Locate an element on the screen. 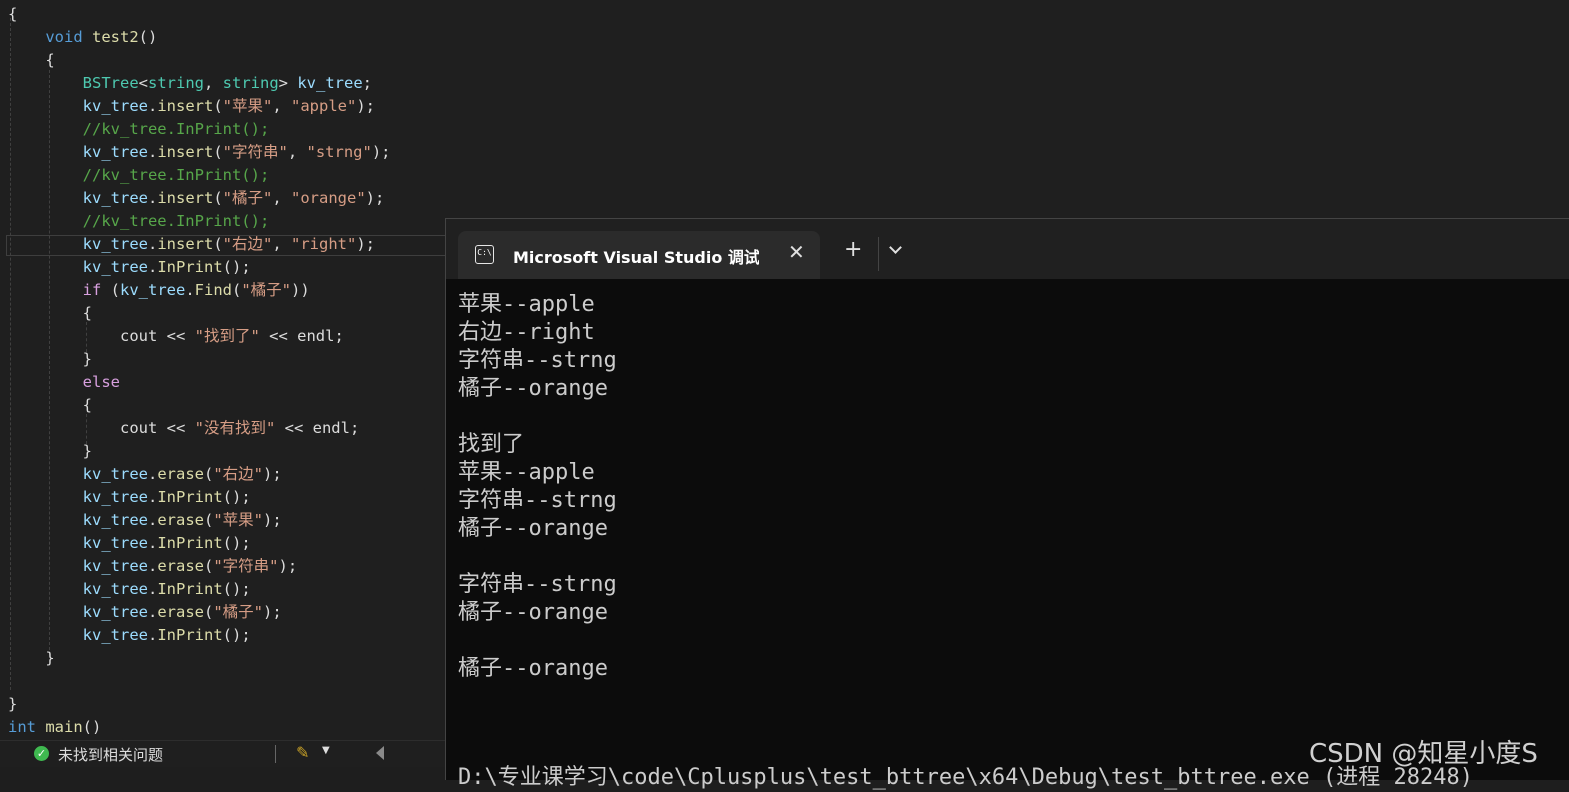  code-token: int is located at coordinates (22, 727).